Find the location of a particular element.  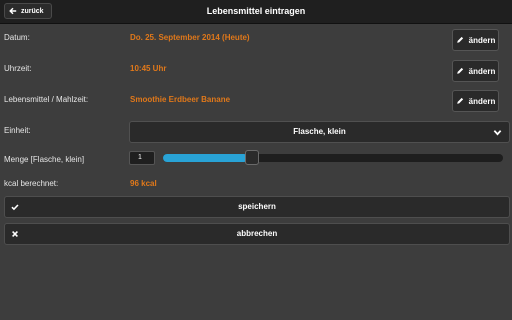

edit-date-button: ändern is located at coordinates (475, 40).